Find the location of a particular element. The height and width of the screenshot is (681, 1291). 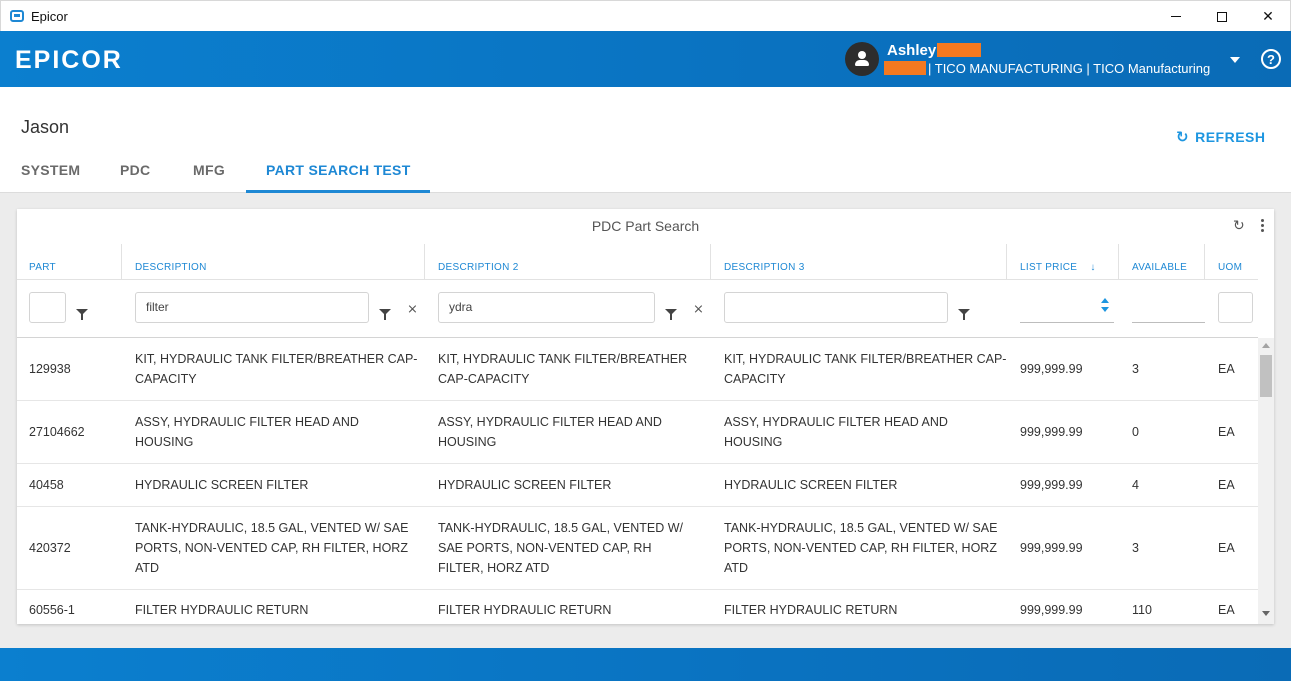

cell-description-2: ASSY, HYDRAULIC FILTER HEAD AND HOUSING is located at coordinates (550, 432).